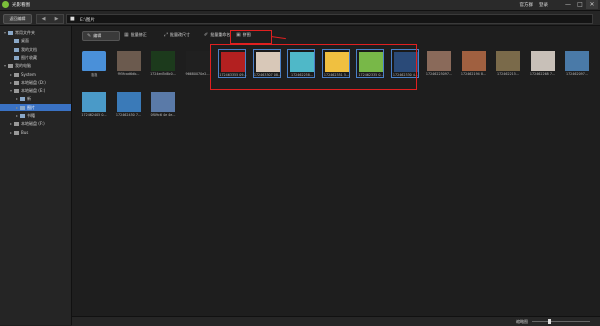 The height and width of the screenshot is (326, 600). I want to click on sidebar-item: ▾ 我的电脑, so click(35, 65).